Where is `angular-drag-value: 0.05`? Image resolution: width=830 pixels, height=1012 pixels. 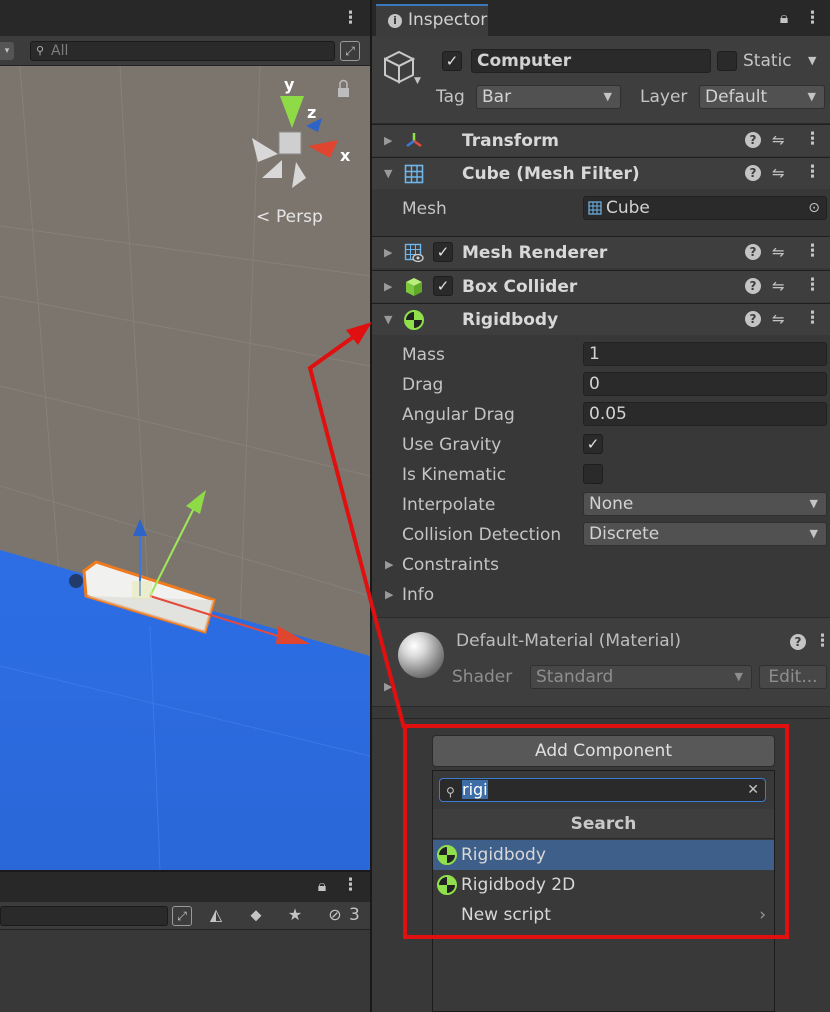 angular-drag-value: 0.05 is located at coordinates (608, 414).